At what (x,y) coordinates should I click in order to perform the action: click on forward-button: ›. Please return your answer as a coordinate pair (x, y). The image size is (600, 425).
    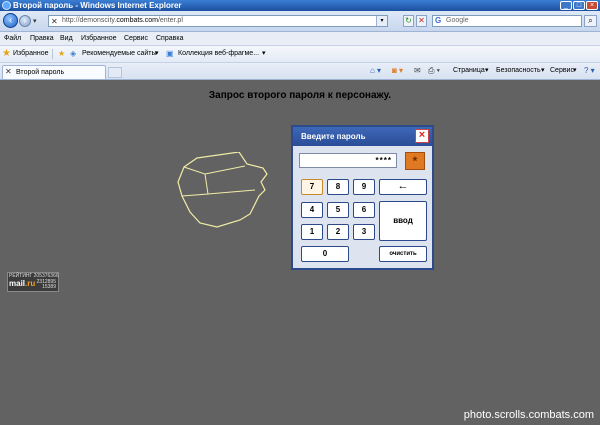
    Looking at the image, I should click on (25, 21).